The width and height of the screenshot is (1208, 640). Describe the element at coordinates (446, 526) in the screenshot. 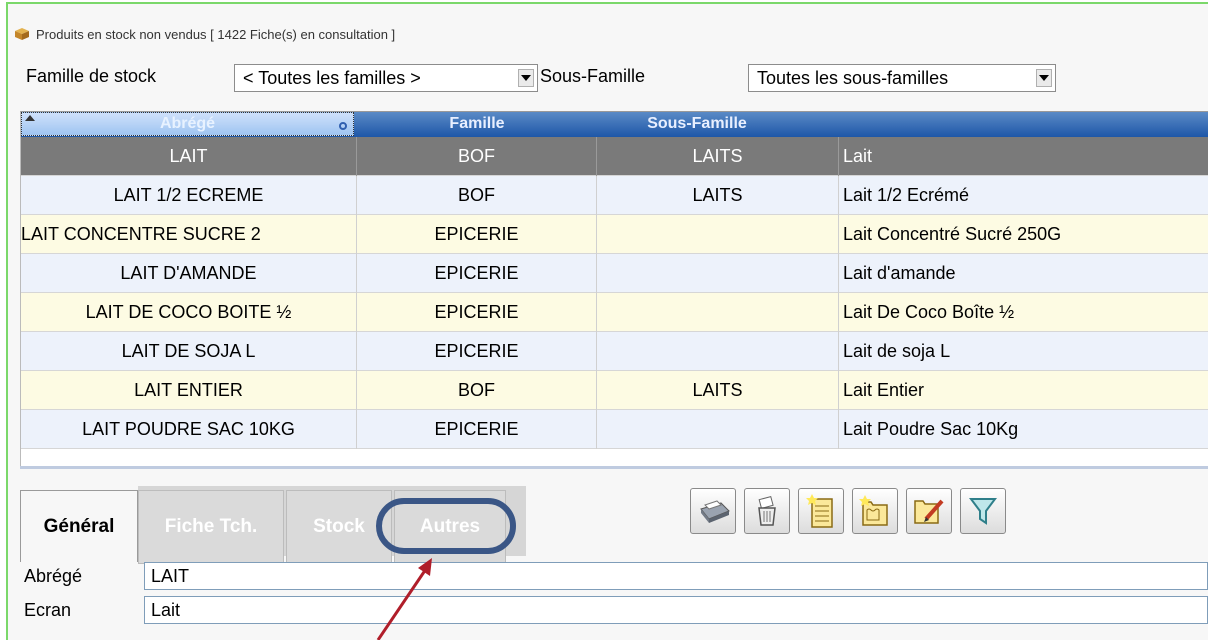

I see `annotation-circle` at that location.